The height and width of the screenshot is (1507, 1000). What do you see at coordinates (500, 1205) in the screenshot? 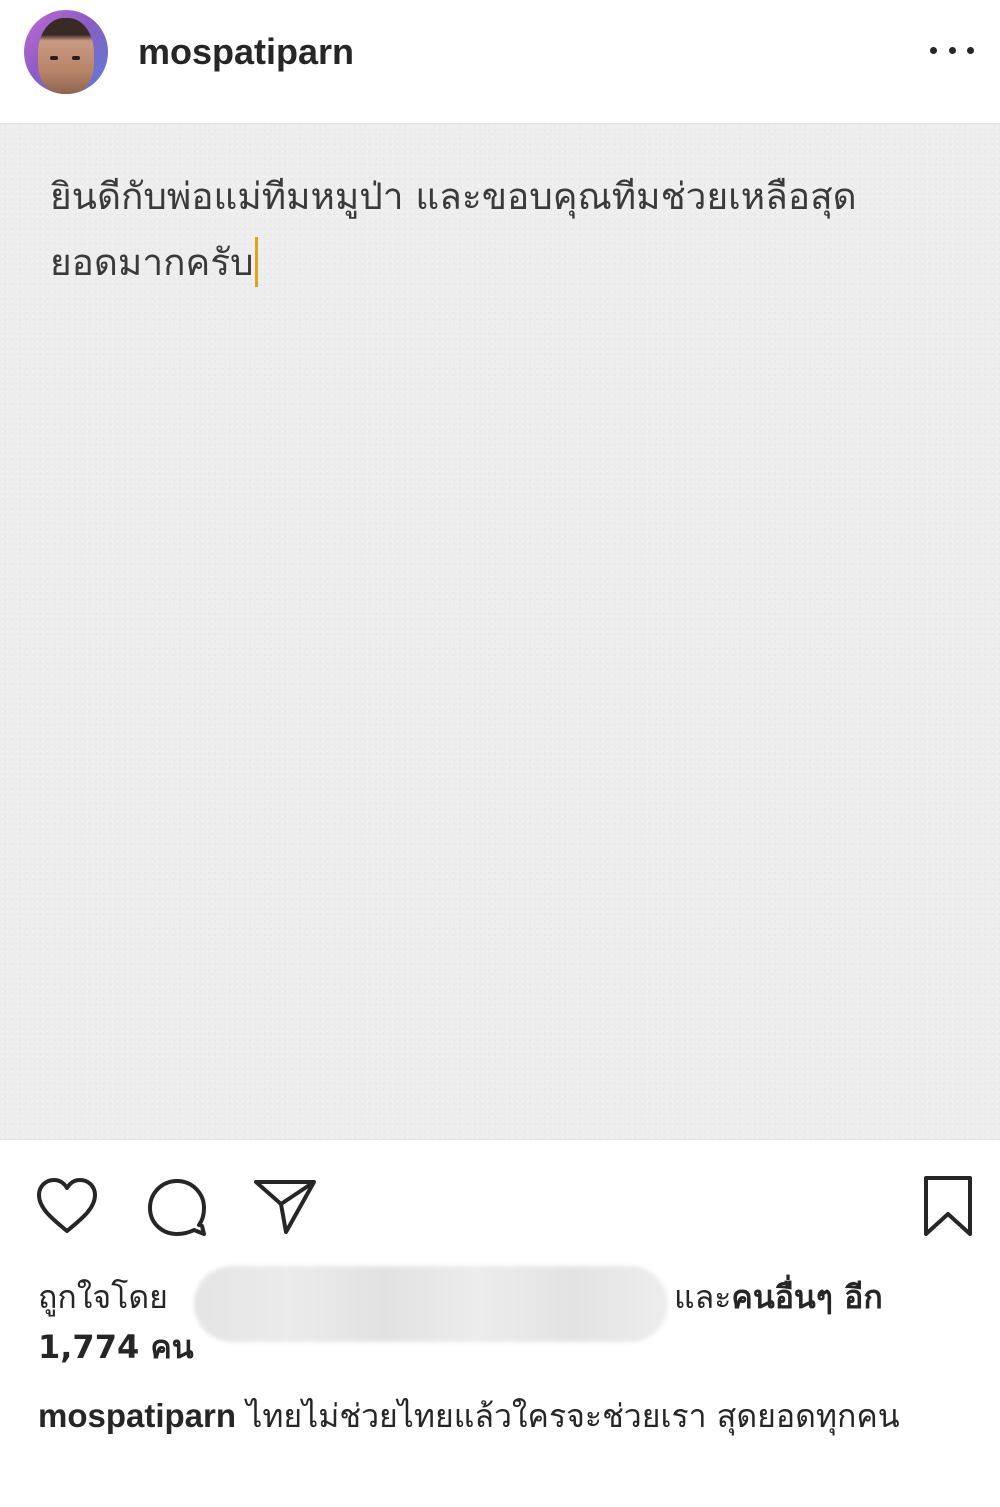
I see `action-bar` at bounding box center [500, 1205].